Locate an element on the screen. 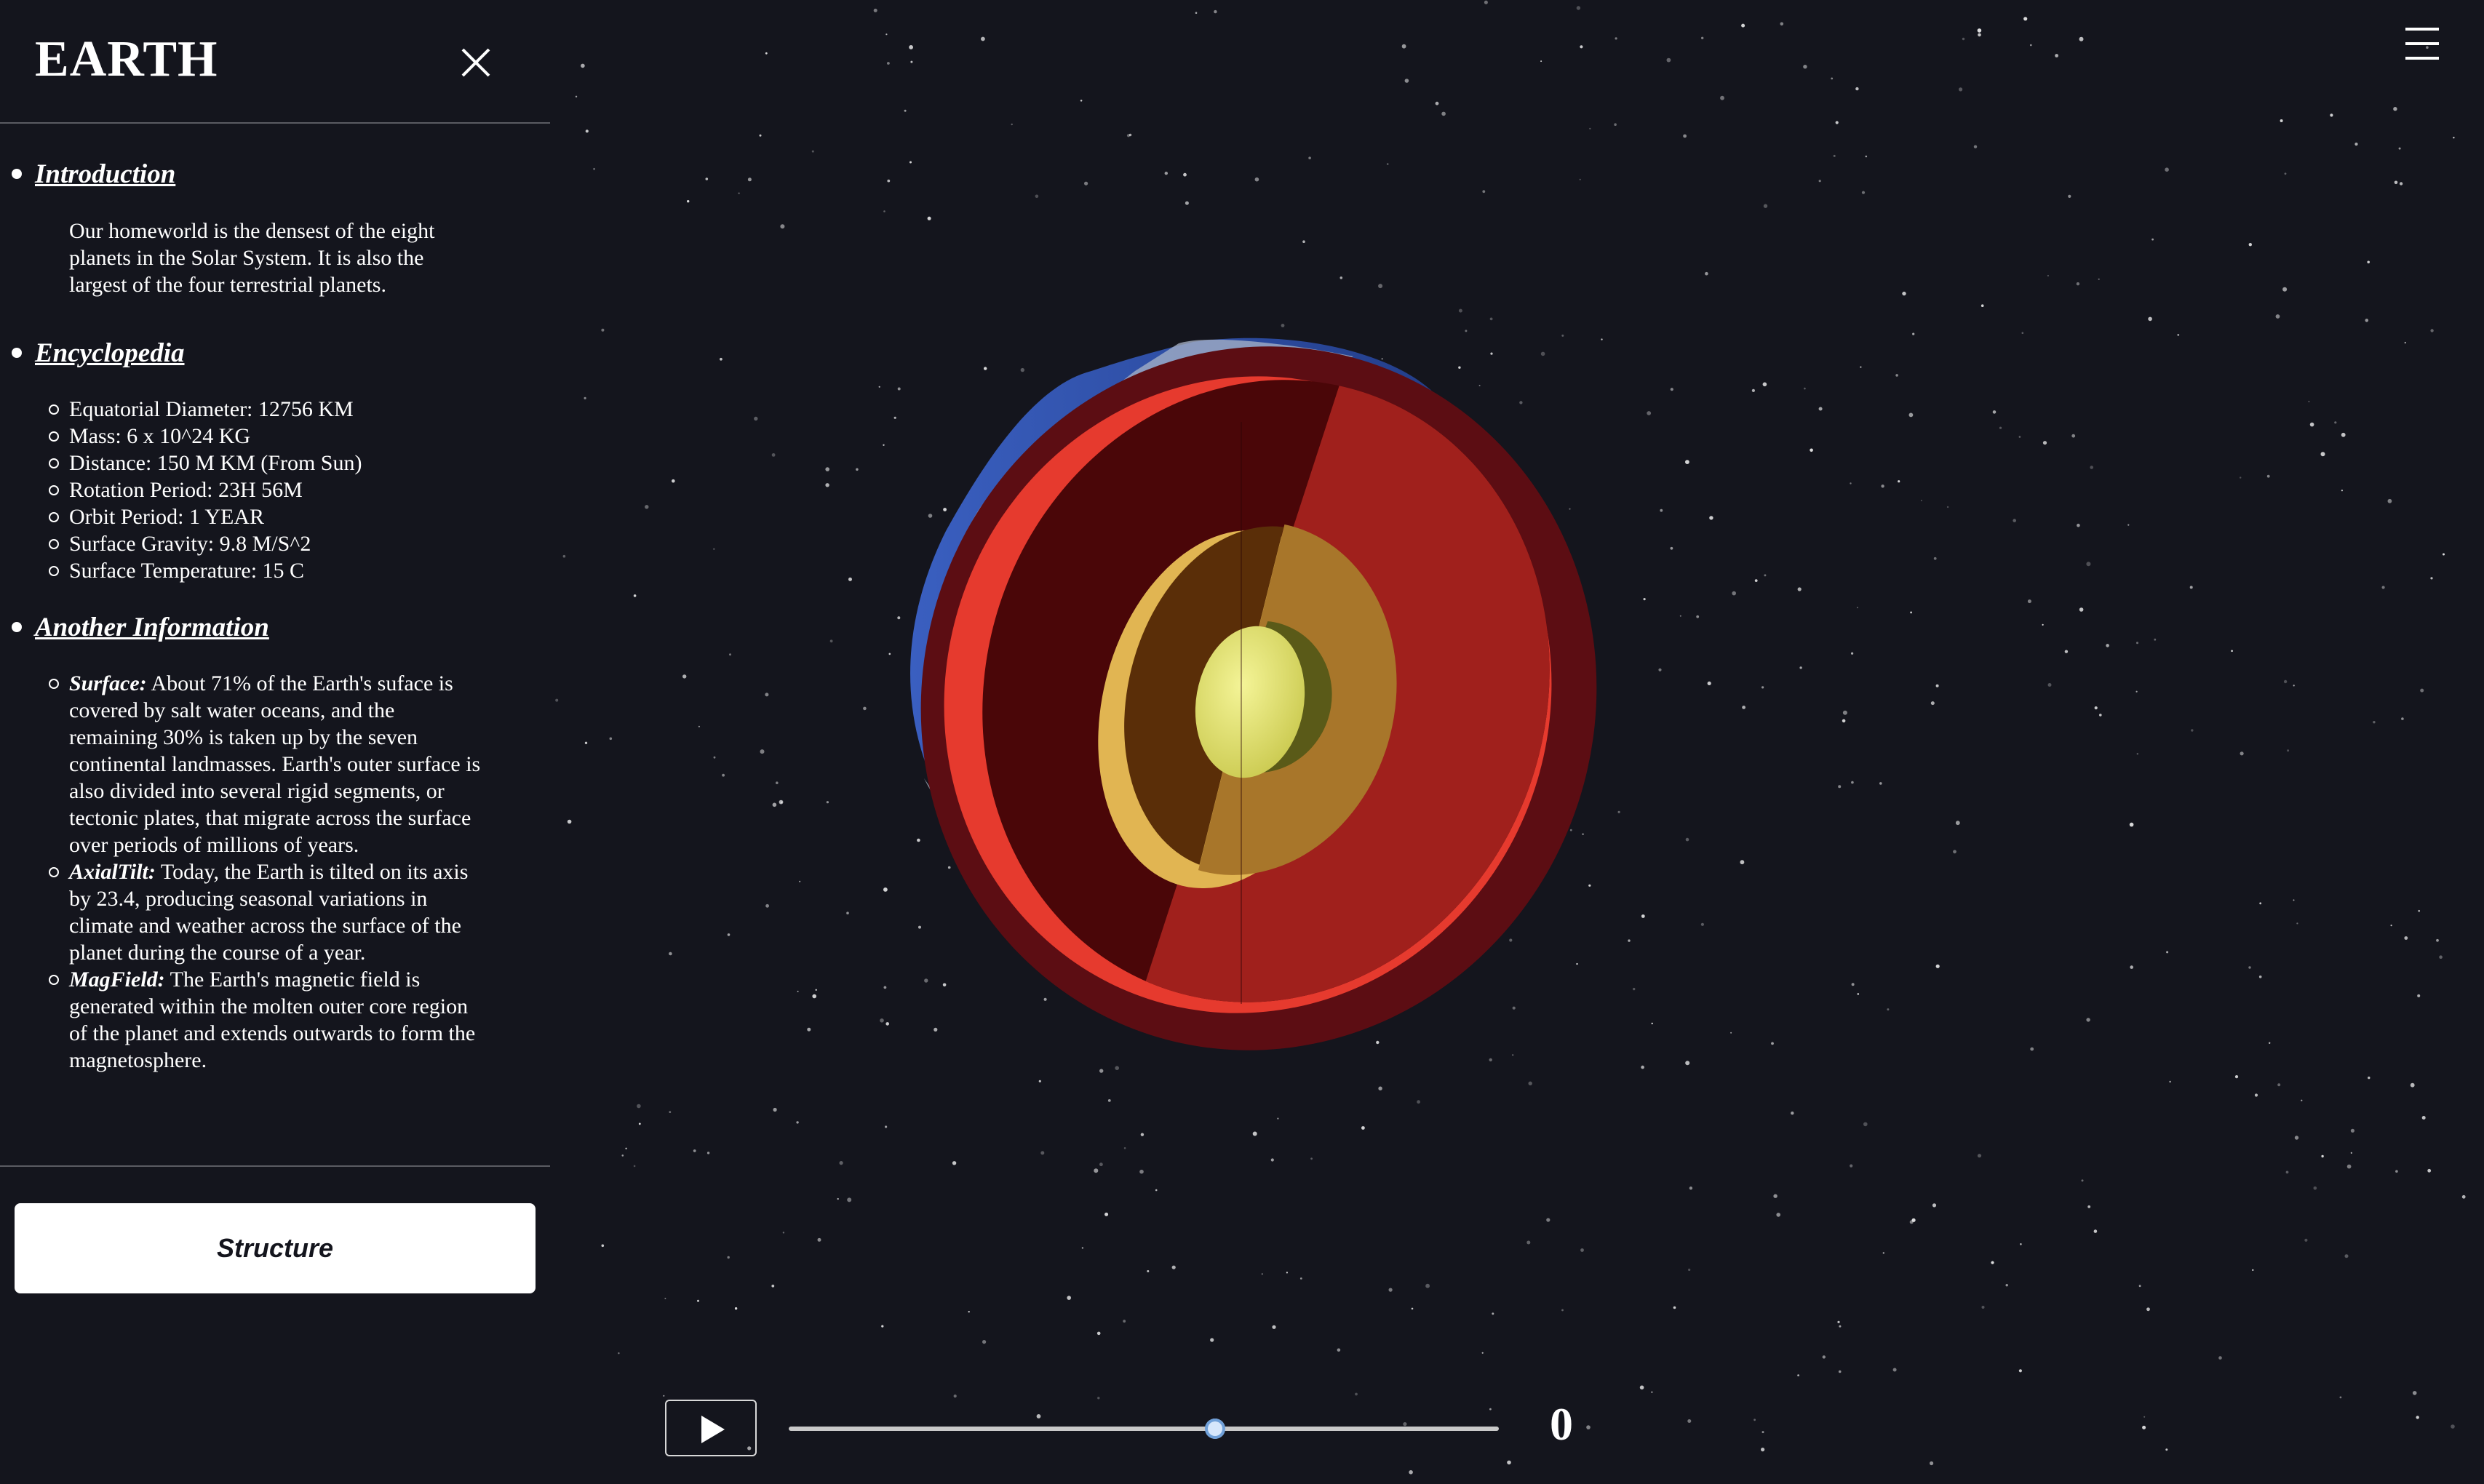 The image size is (2484, 1484). item-label: AxialTilt: is located at coordinates (112, 872).